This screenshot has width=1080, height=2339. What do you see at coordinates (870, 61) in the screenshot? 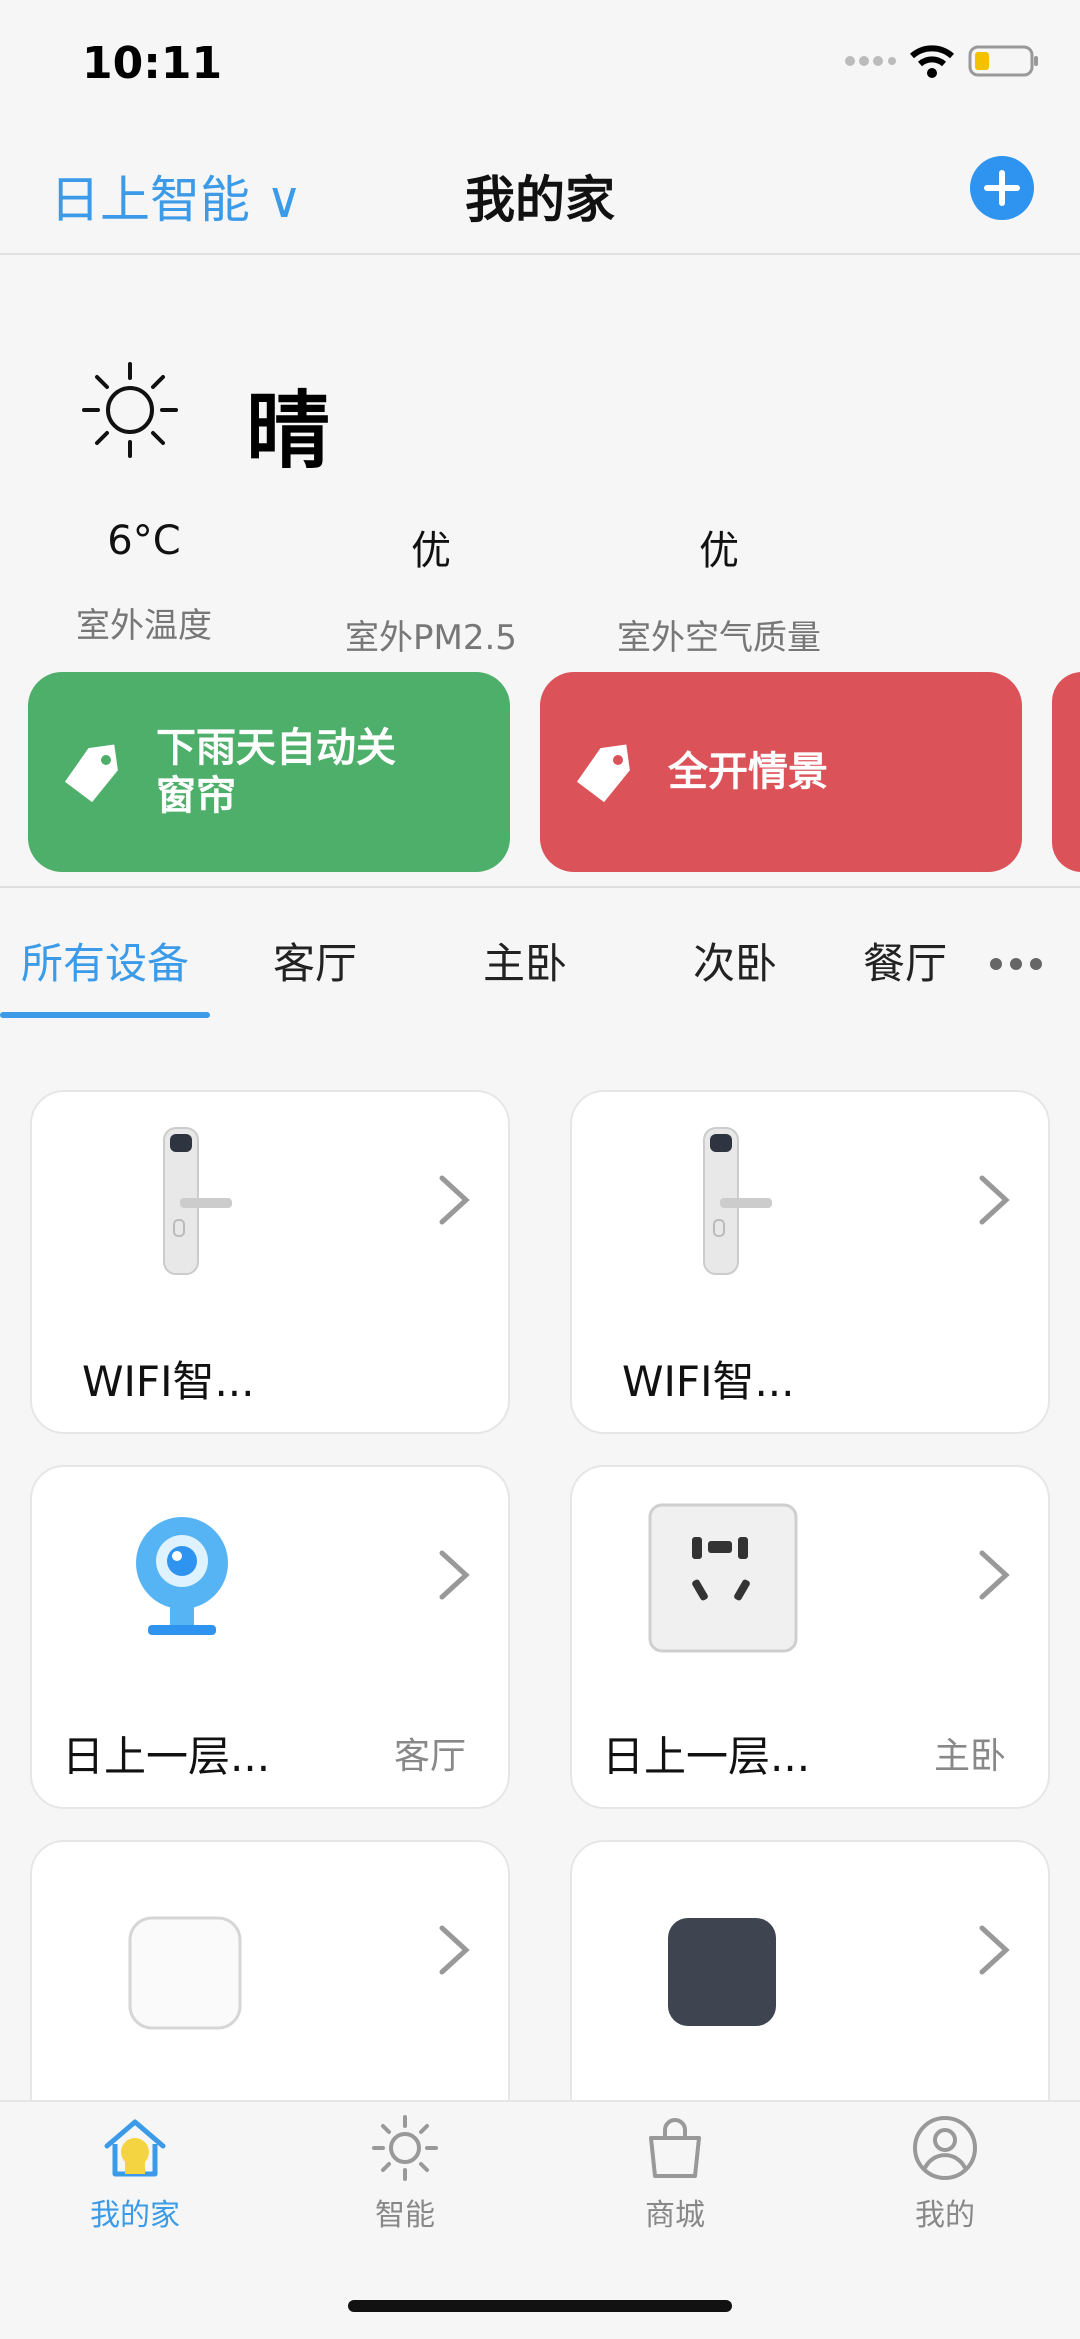
I see `signal-icon` at bounding box center [870, 61].